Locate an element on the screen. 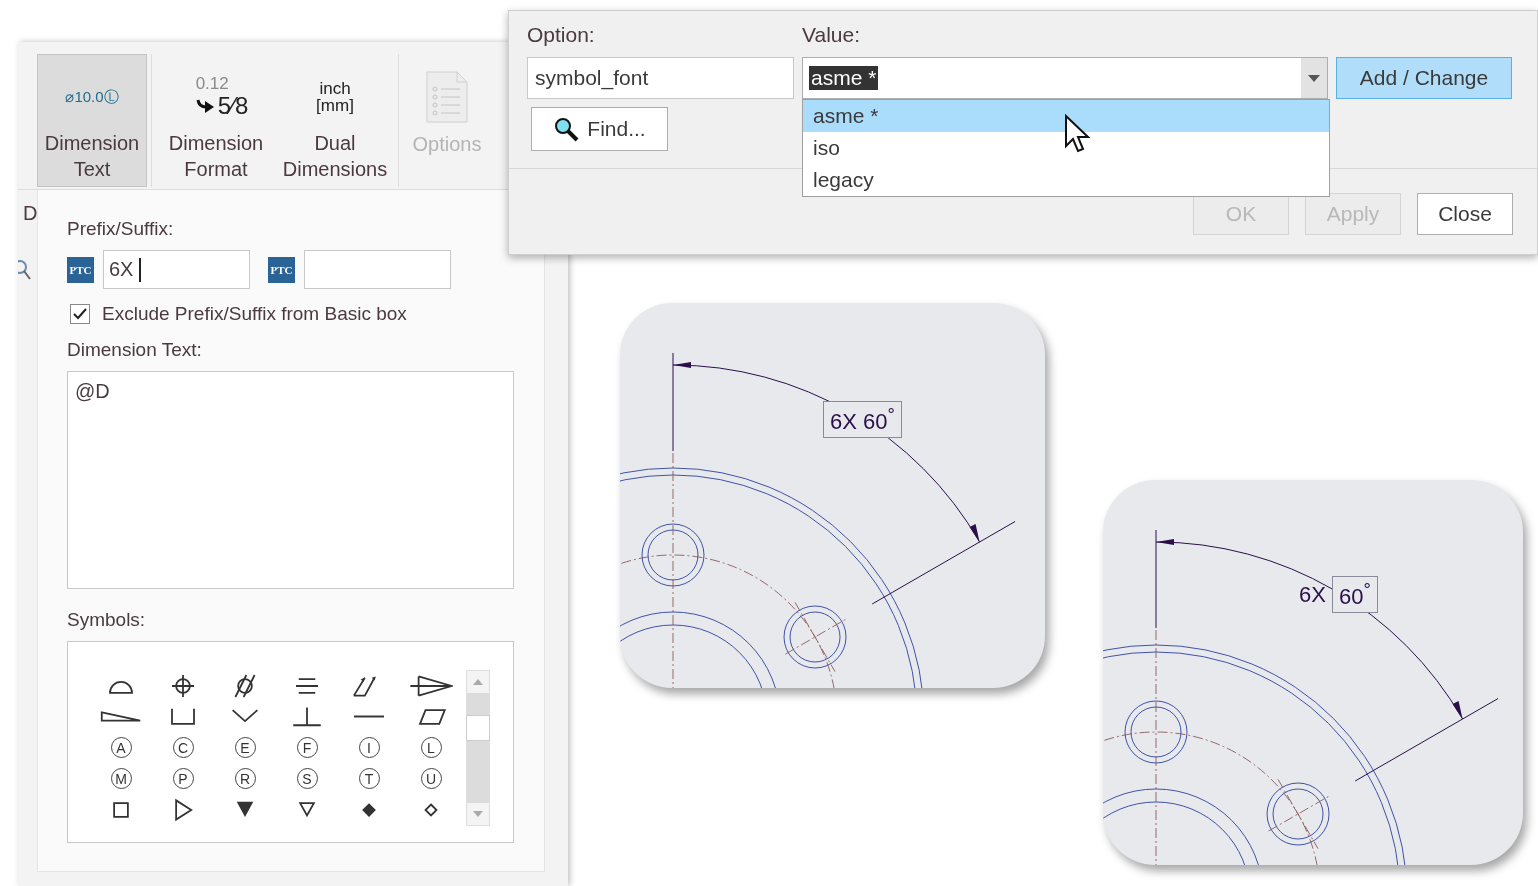  text-field: 6X is located at coordinates (176, 269).